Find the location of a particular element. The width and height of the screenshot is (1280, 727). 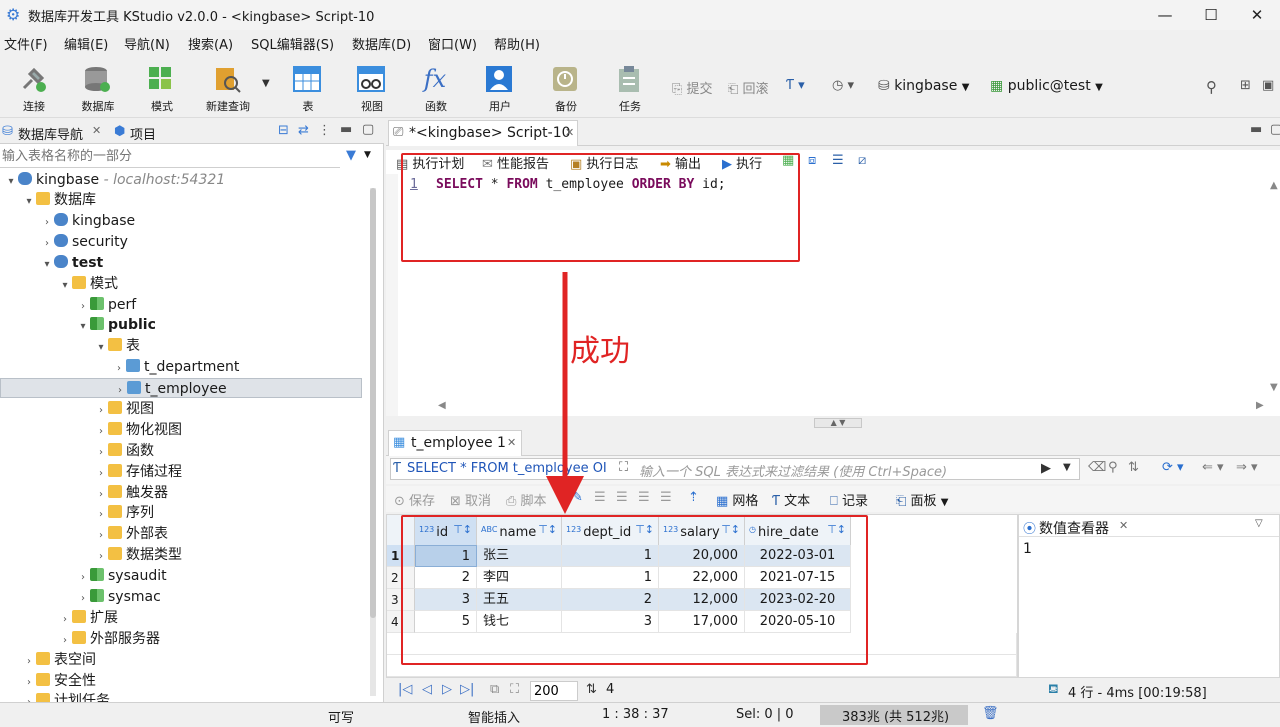

copy-row-icon: ☰ is located at coordinates (622, 497).